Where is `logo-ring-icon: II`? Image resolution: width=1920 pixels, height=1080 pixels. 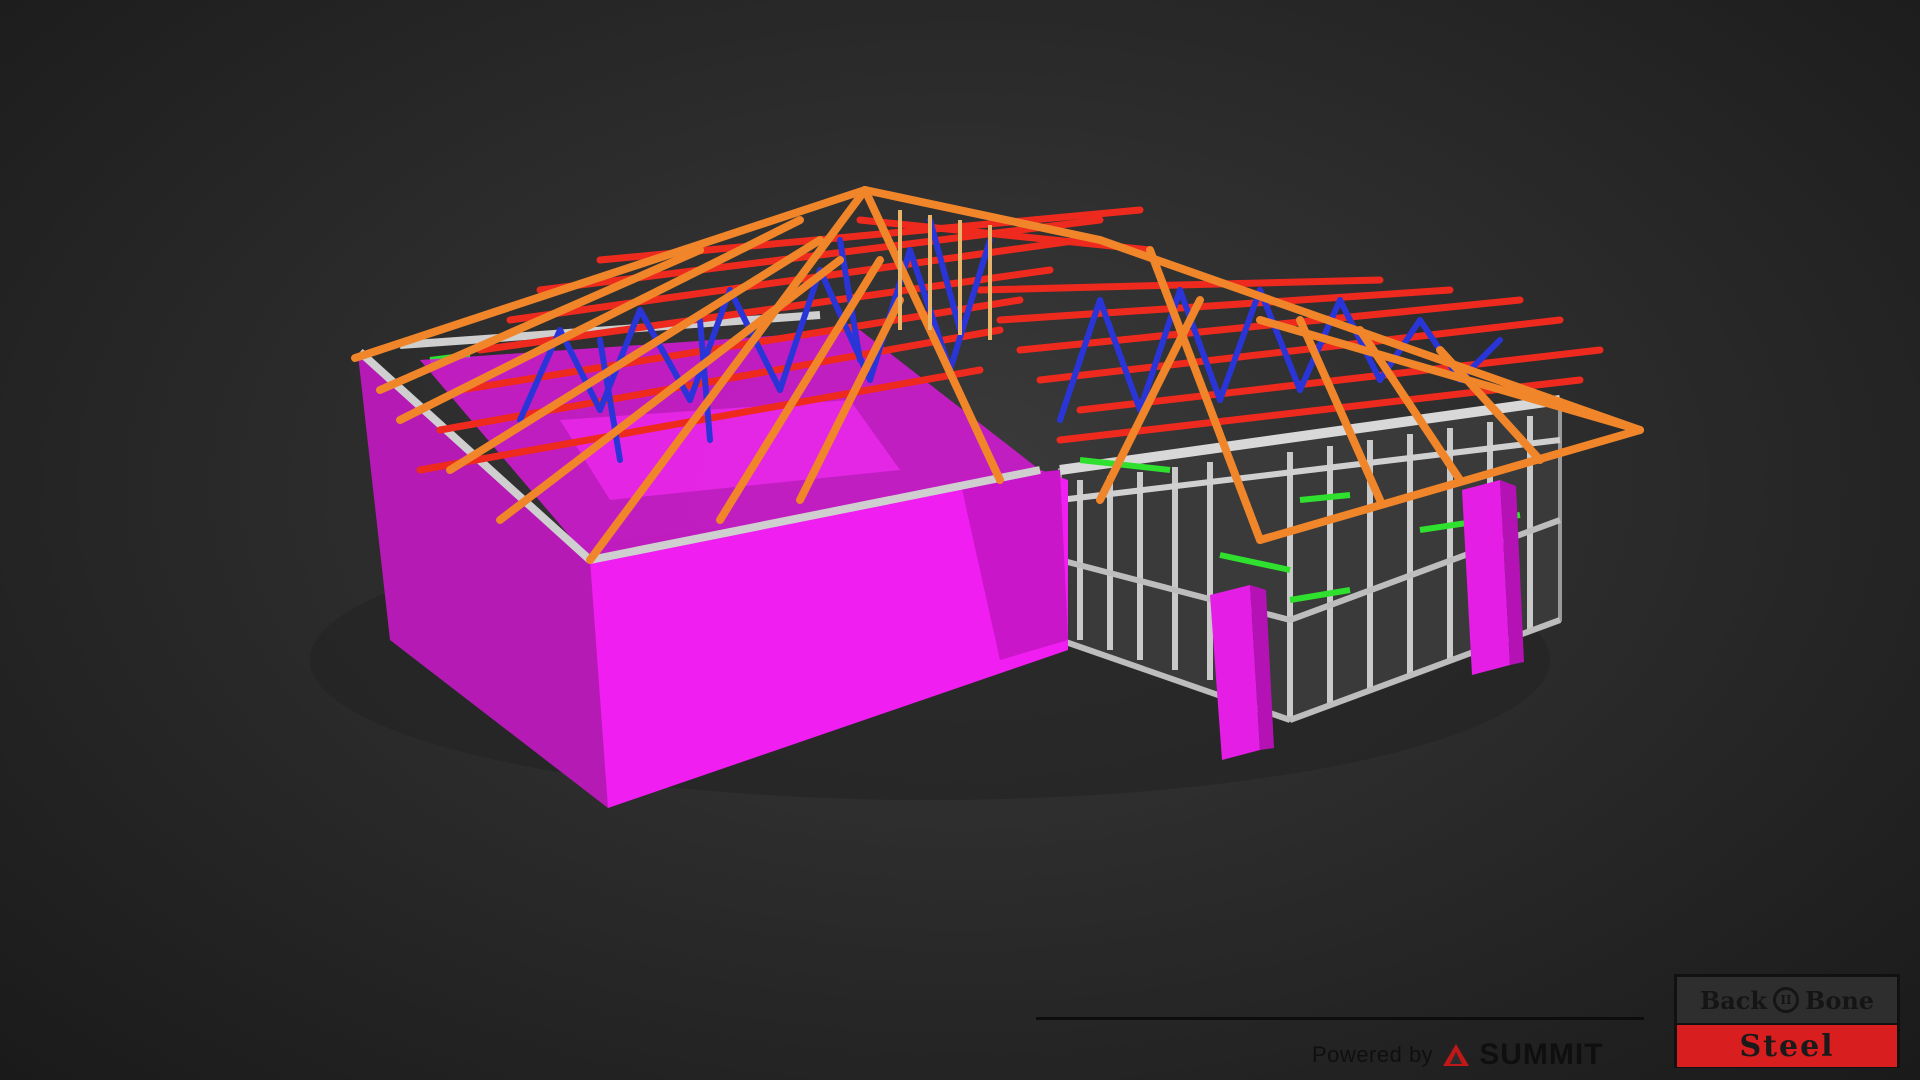 logo-ring-icon: II is located at coordinates (1786, 1000).